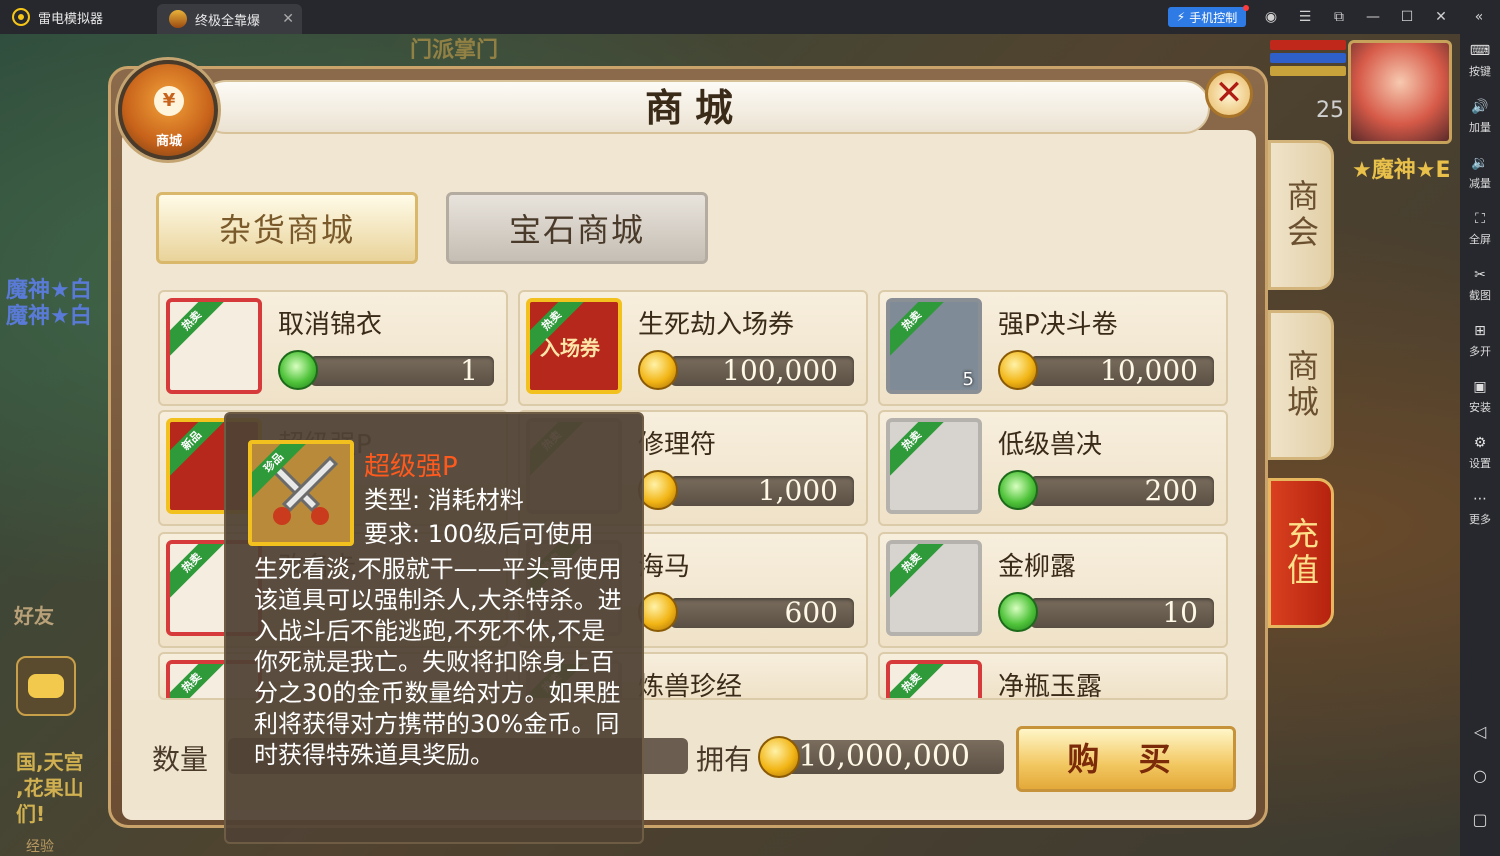  What do you see at coordinates (1330, 110) in the screenshot?
I see `player-level: 25` at bounding box center [1330, 110].